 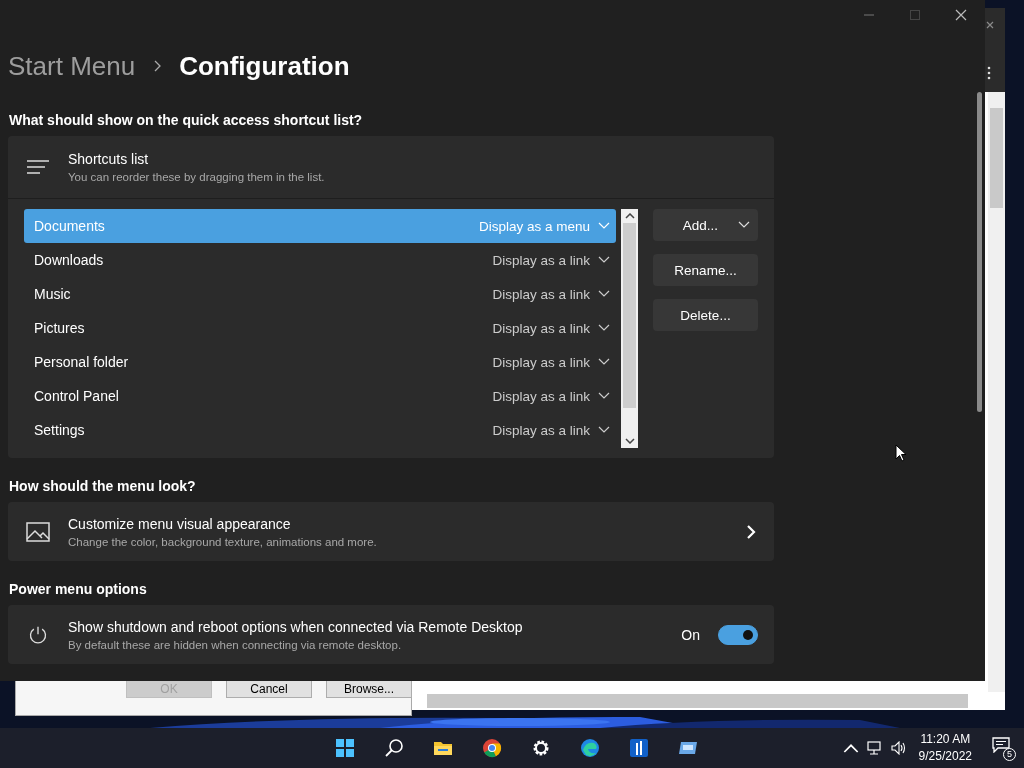 I want to click on item-name: Settings, so click(x=59, y=430).